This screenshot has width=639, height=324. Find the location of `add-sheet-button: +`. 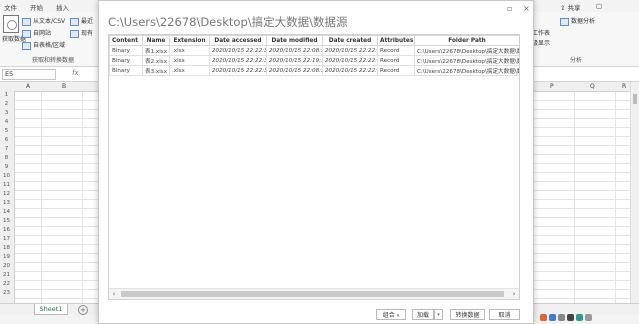

add-sheet-button: + is located at coordinates (83, 310).